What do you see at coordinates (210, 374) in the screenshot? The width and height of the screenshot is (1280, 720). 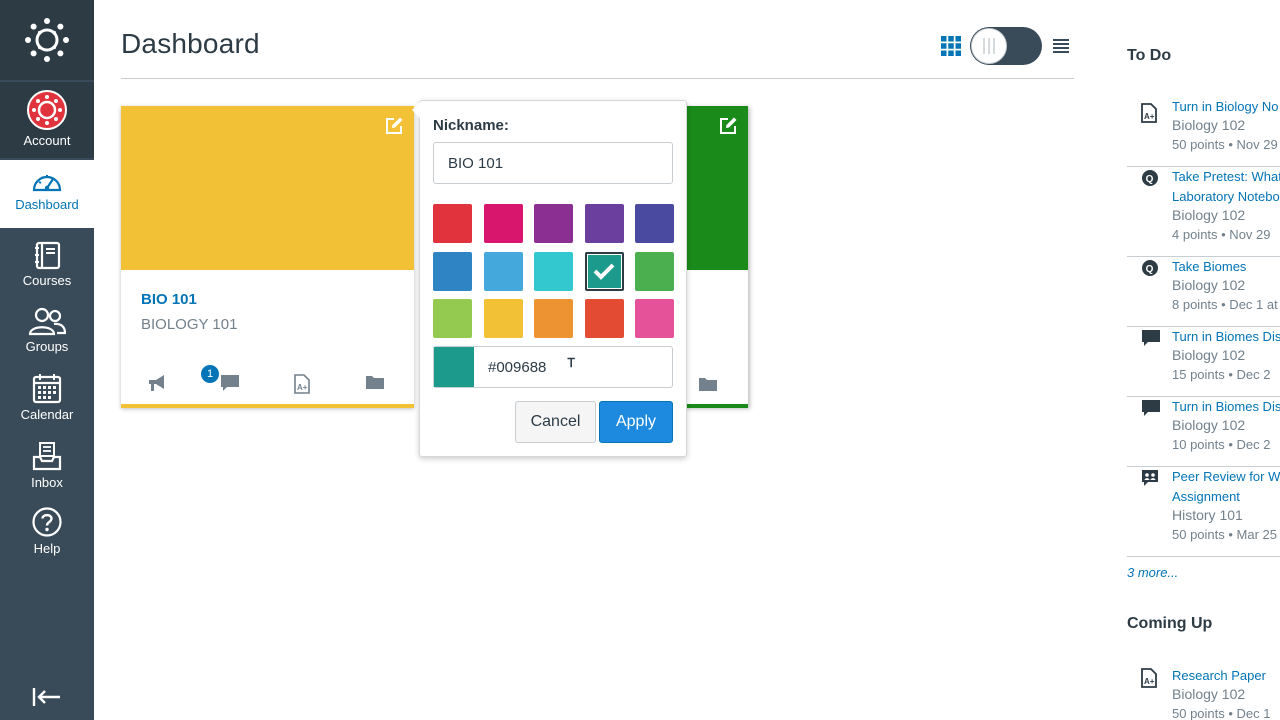 I see `unread-badge: 1` at bounding box center [210, 374].